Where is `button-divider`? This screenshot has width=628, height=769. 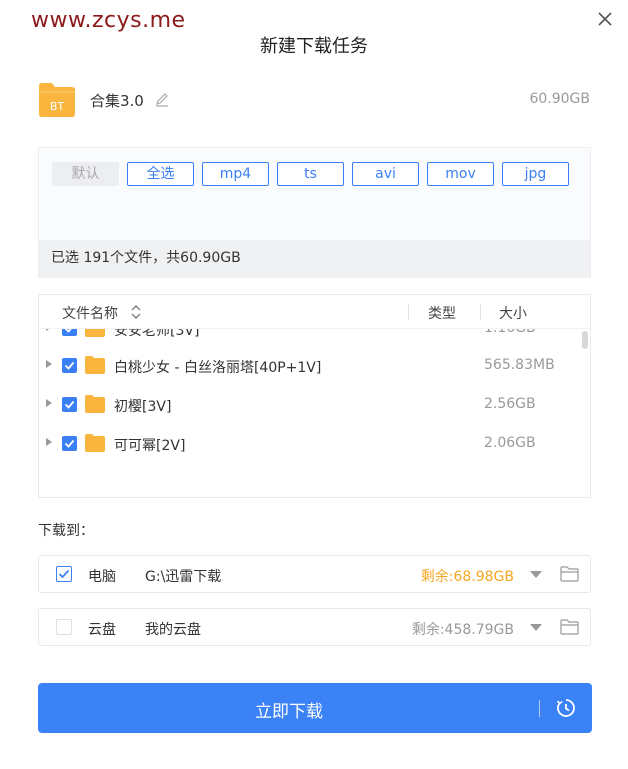 button-divider is located at coordinates (539, 708).